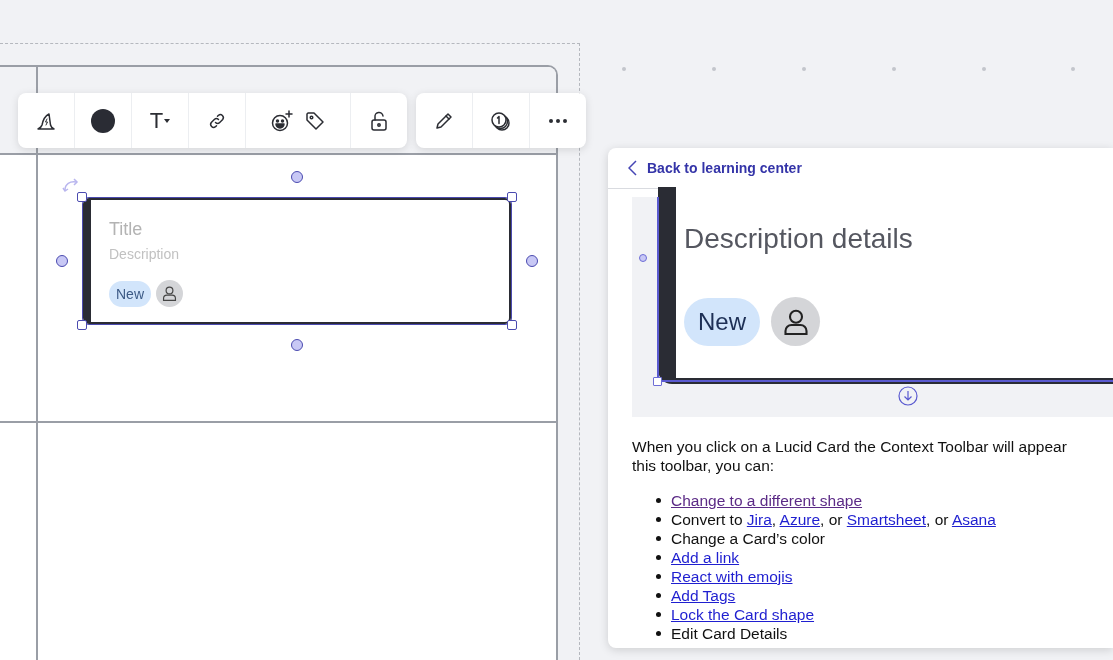 The image size is (1113, 660). Describe the element at coordinates (724, 168) in the screenshot. I see `back-link: Back to learning center` at that location.